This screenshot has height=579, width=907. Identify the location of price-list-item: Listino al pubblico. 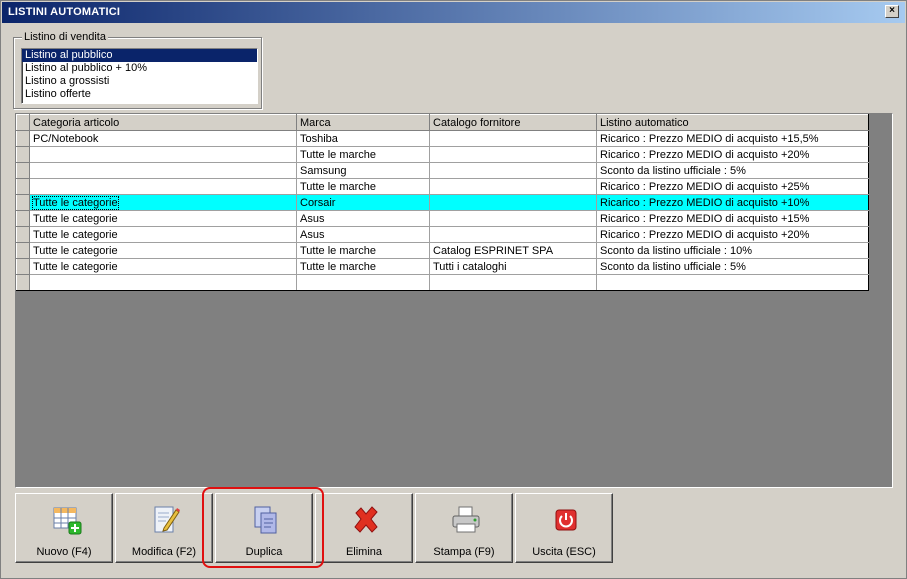
(139, 55).